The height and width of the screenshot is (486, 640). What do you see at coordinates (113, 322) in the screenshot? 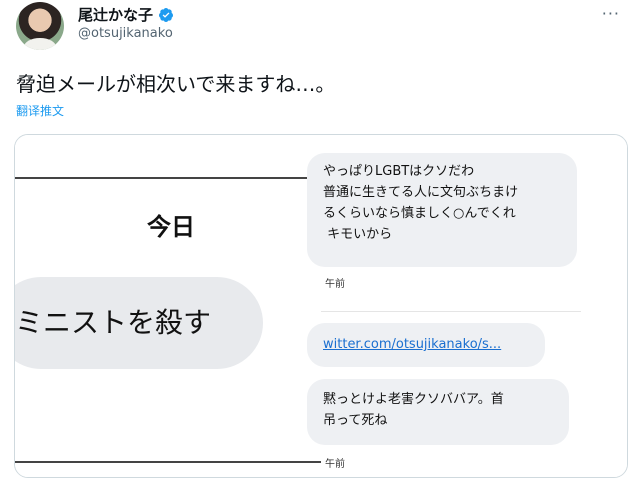
I see `message-text: ミニストを殺す` at bounding box center [113, 322].